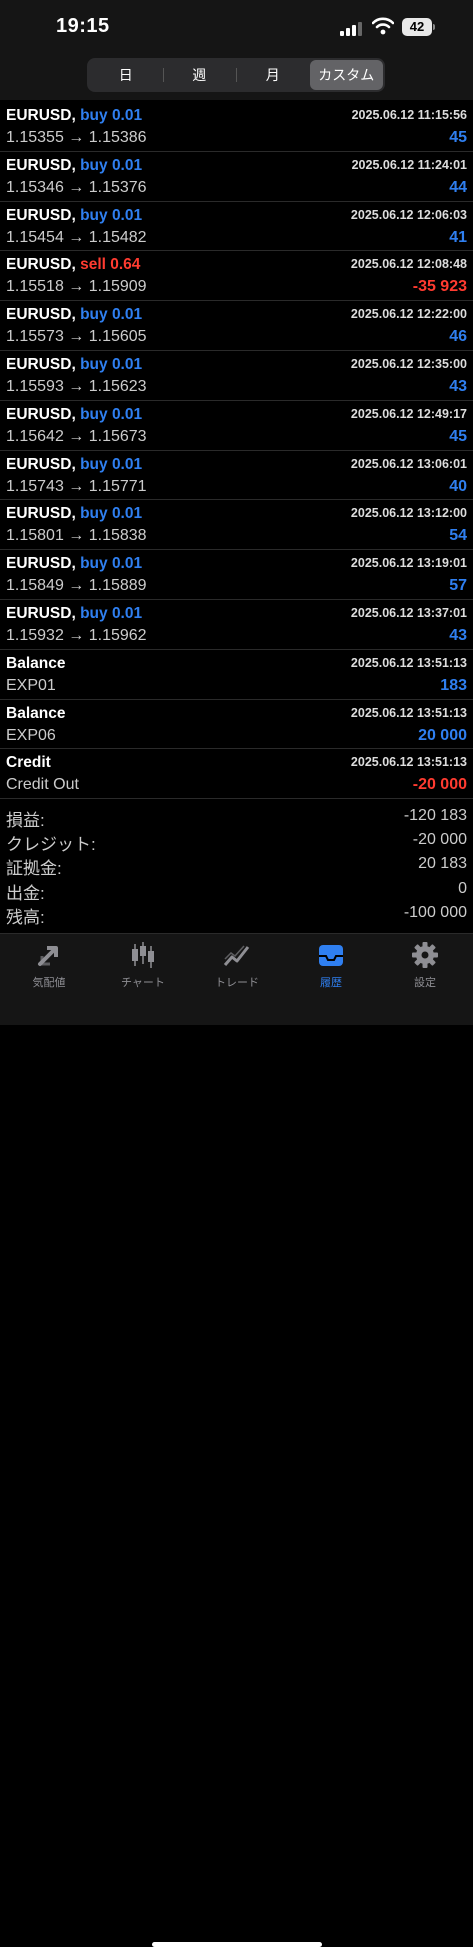 The width and height of the screenshot is (473, 1947). I want to click on quotes-arrows-icon, so click(48, 956).